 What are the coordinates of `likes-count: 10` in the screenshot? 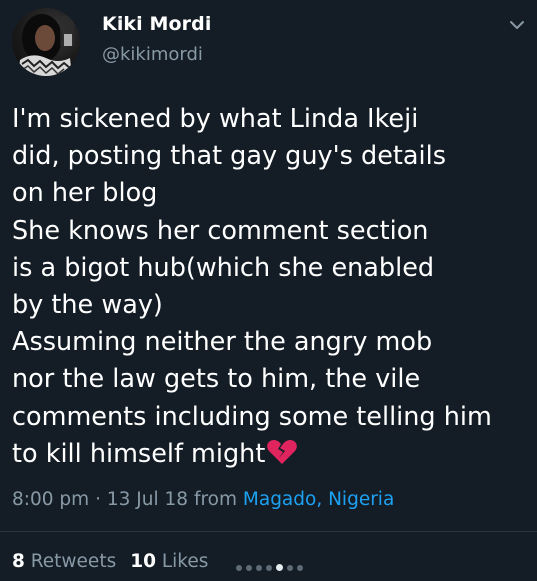 It's located at (143, 561).